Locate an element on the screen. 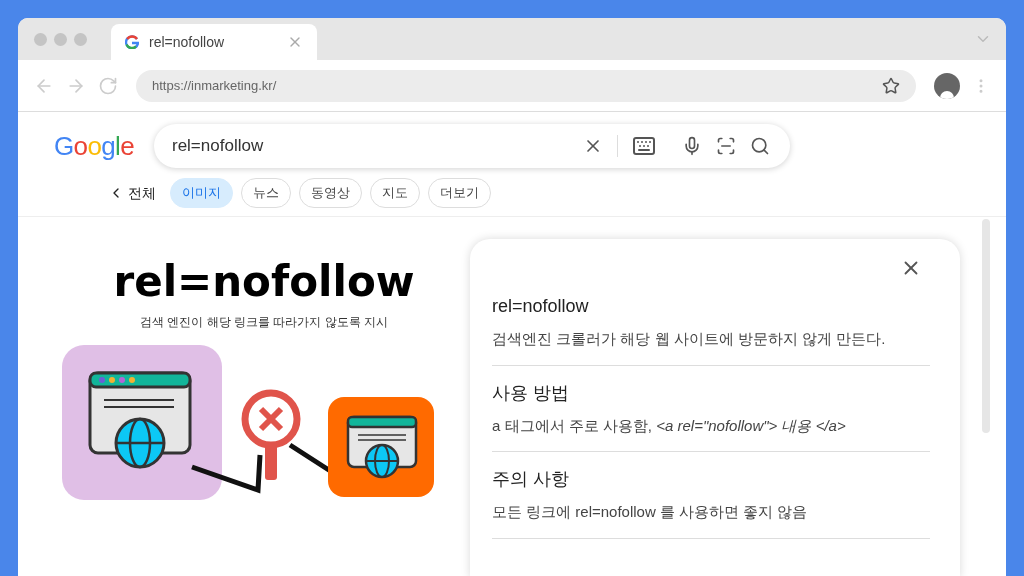 Image resolution: width=1024 pixels, height=576 pixels. section-text: a 태그에서 주로 사용함, <a rel="nofollow"> 내용 </a> is located at coordinates (669, 425).